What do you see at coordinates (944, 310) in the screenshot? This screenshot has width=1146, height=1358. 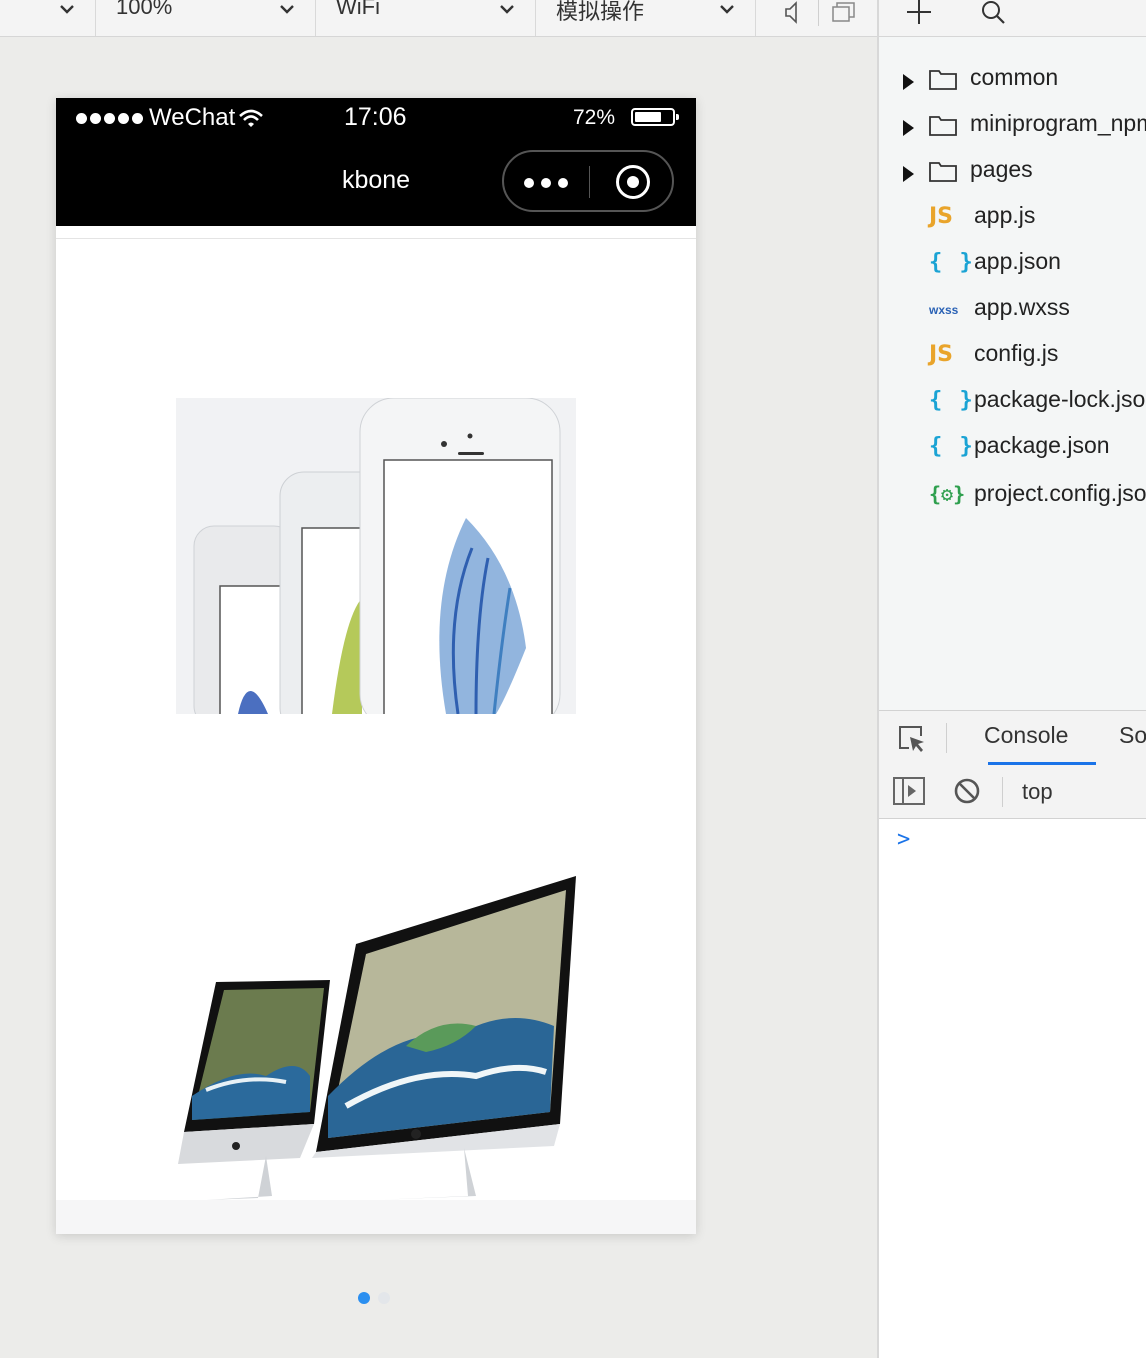 I see `wxss-file-icon: wxss` at bounding box center [944, 310].